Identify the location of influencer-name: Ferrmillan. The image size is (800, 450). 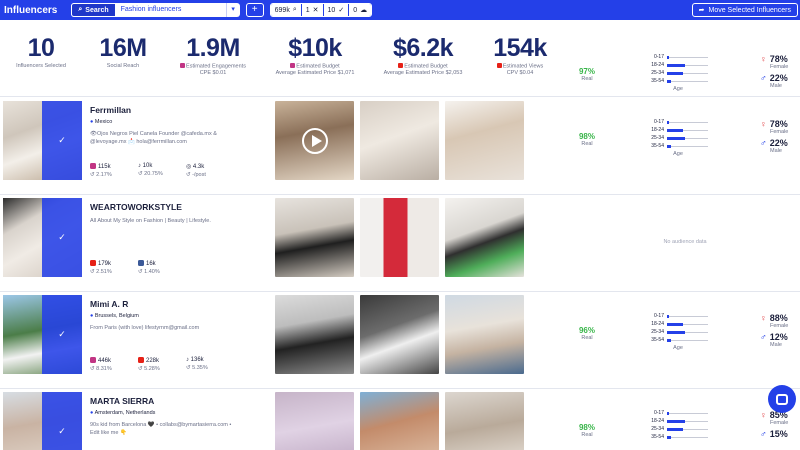
(110, 110).